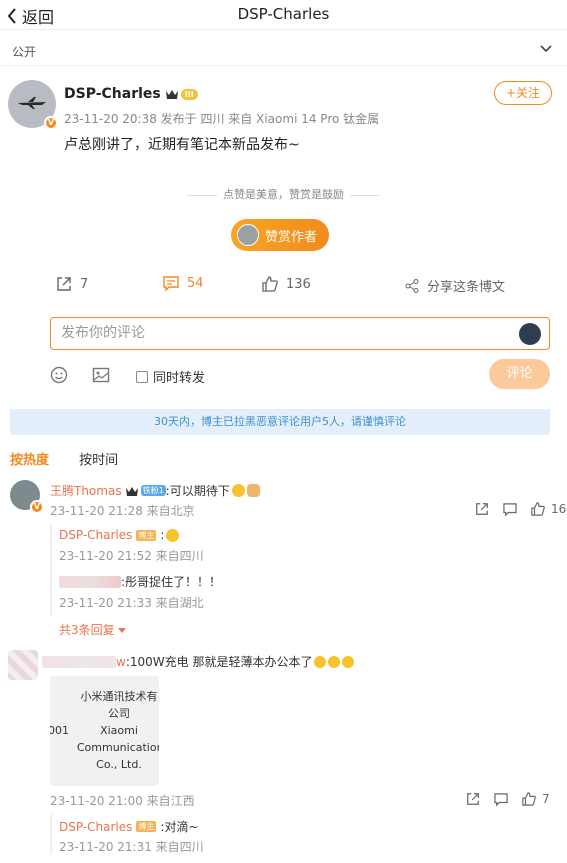 Image resolution: width=567 pixels, height=863 pixels. Describe the element at coordinates (121, 662) in the screenshot. I see `commenter-name: w` at that location.